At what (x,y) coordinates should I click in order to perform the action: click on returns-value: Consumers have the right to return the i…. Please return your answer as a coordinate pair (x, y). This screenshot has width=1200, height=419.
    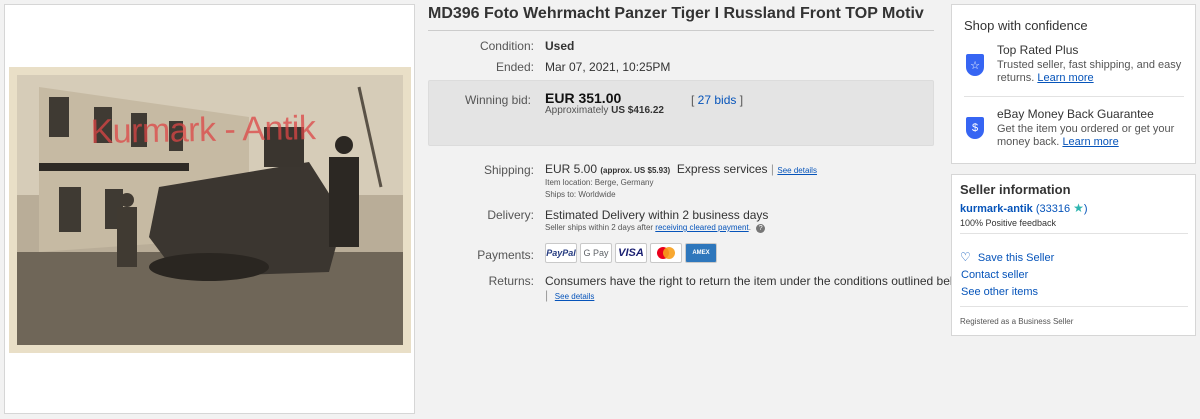
    Looking at the image, I should click on (756, 281).